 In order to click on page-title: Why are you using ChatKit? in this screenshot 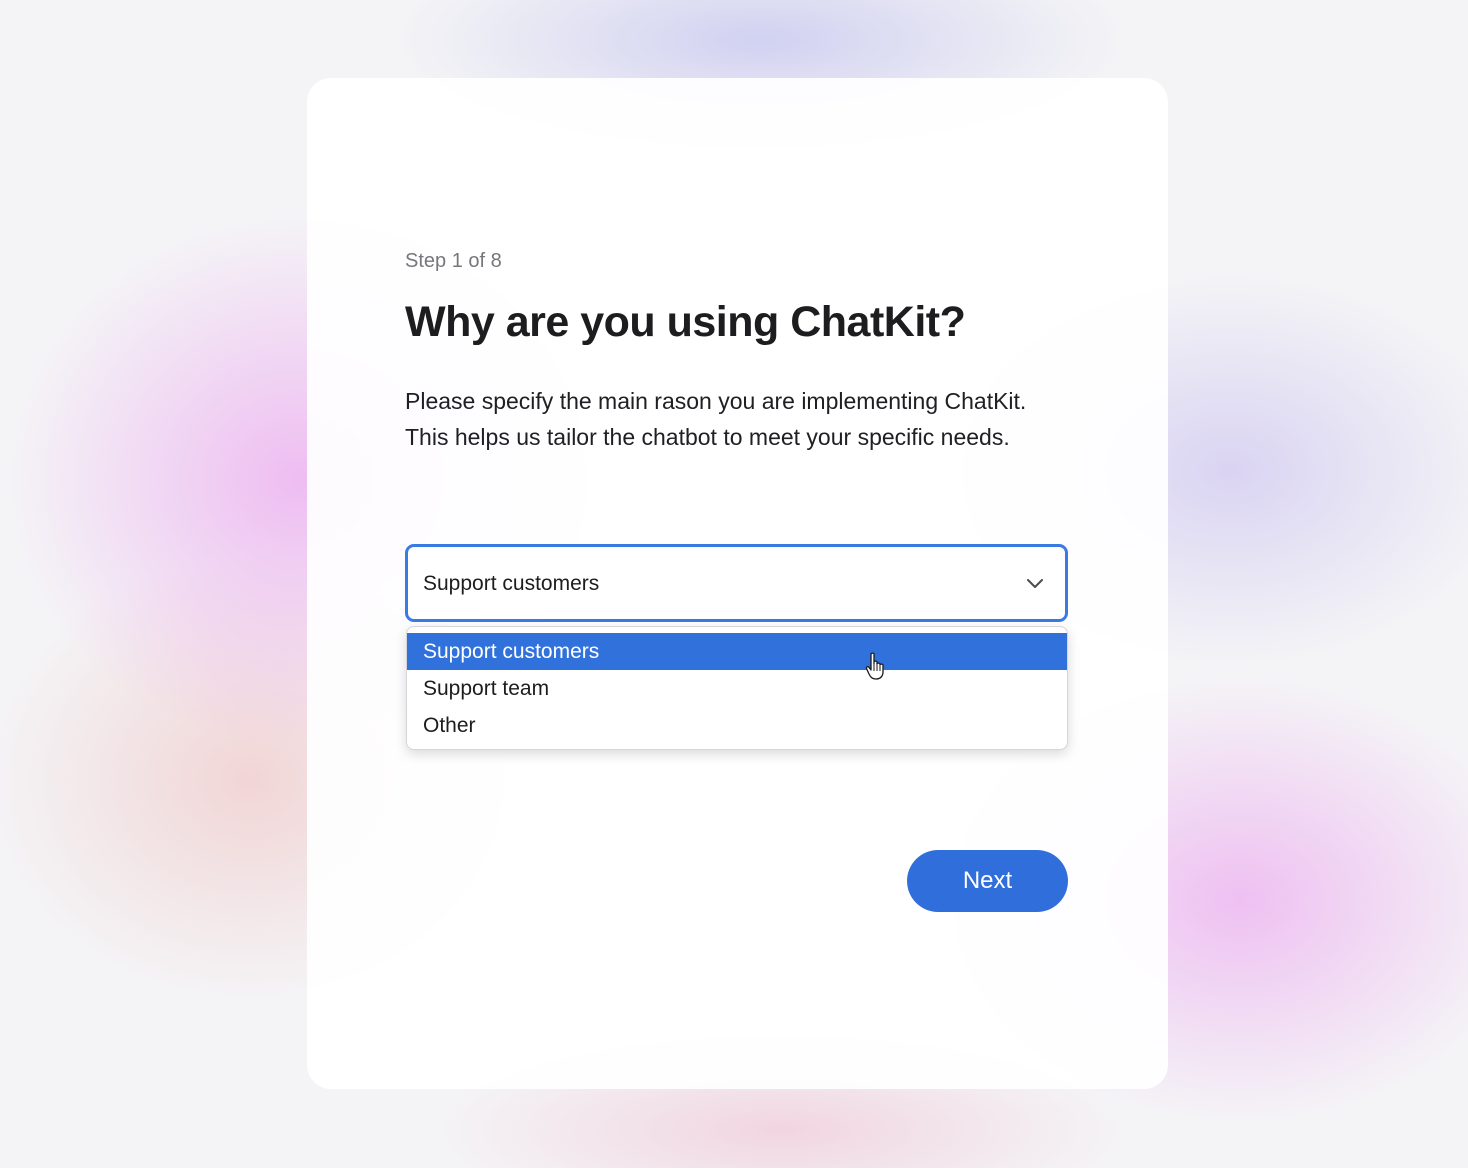, I will do `click(685, 322)`.